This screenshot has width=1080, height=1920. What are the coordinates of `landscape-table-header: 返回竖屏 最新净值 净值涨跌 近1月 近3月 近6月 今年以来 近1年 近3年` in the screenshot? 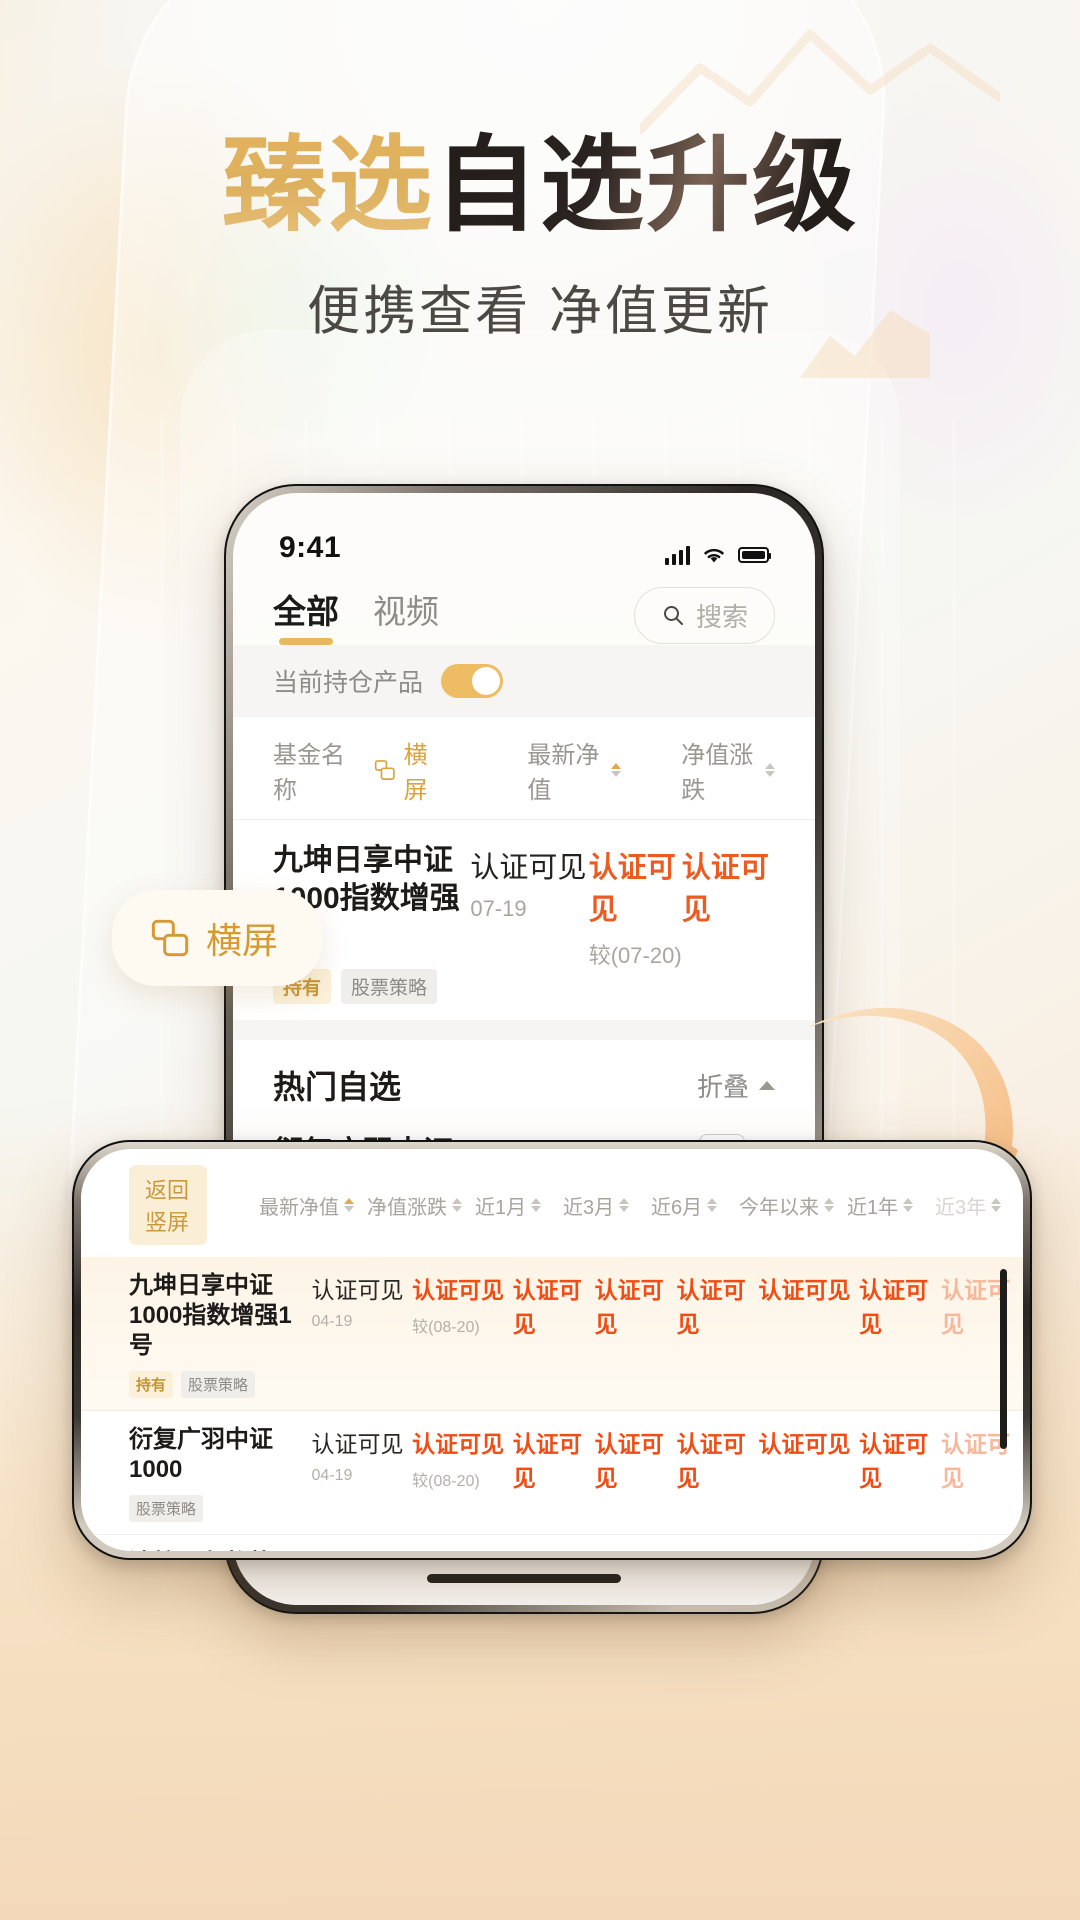 It's located at (552, 1203).